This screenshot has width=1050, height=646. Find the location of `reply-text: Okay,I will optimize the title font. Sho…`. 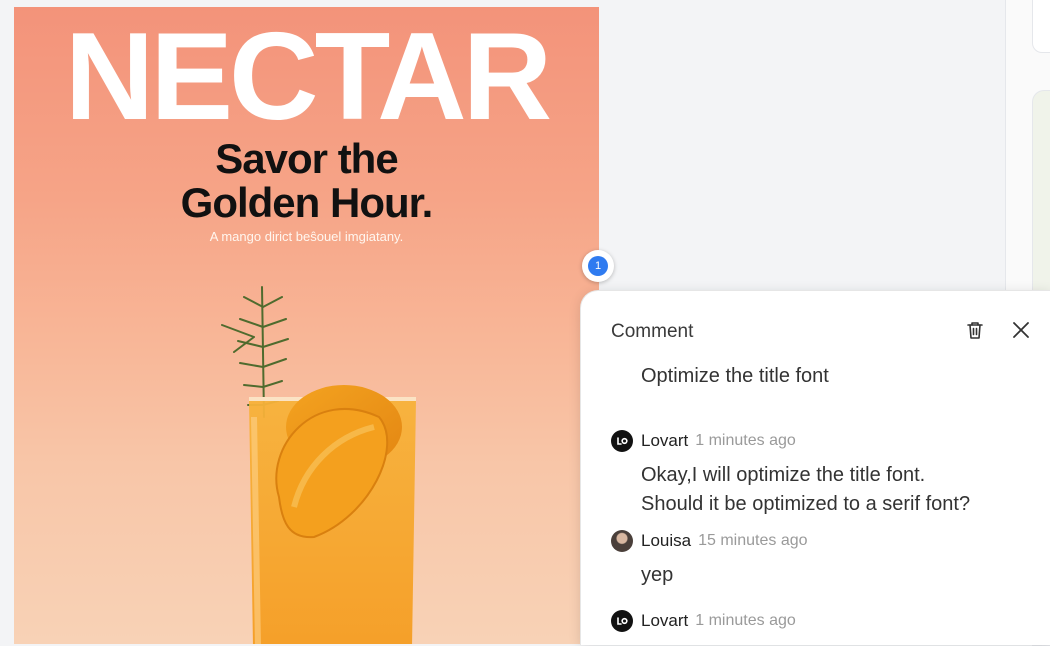

reply-text: Okay,I will optimize the title font. Sho… is located at coordinates (806, 489).